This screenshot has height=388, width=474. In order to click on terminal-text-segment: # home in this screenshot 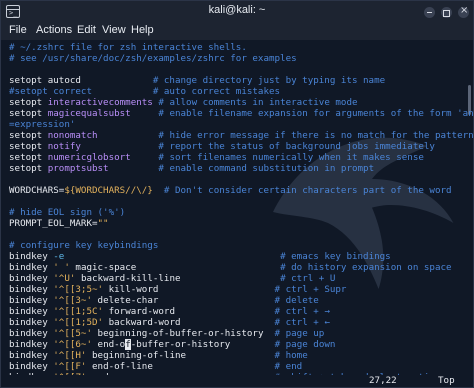, I will do `click(291, 355)`.